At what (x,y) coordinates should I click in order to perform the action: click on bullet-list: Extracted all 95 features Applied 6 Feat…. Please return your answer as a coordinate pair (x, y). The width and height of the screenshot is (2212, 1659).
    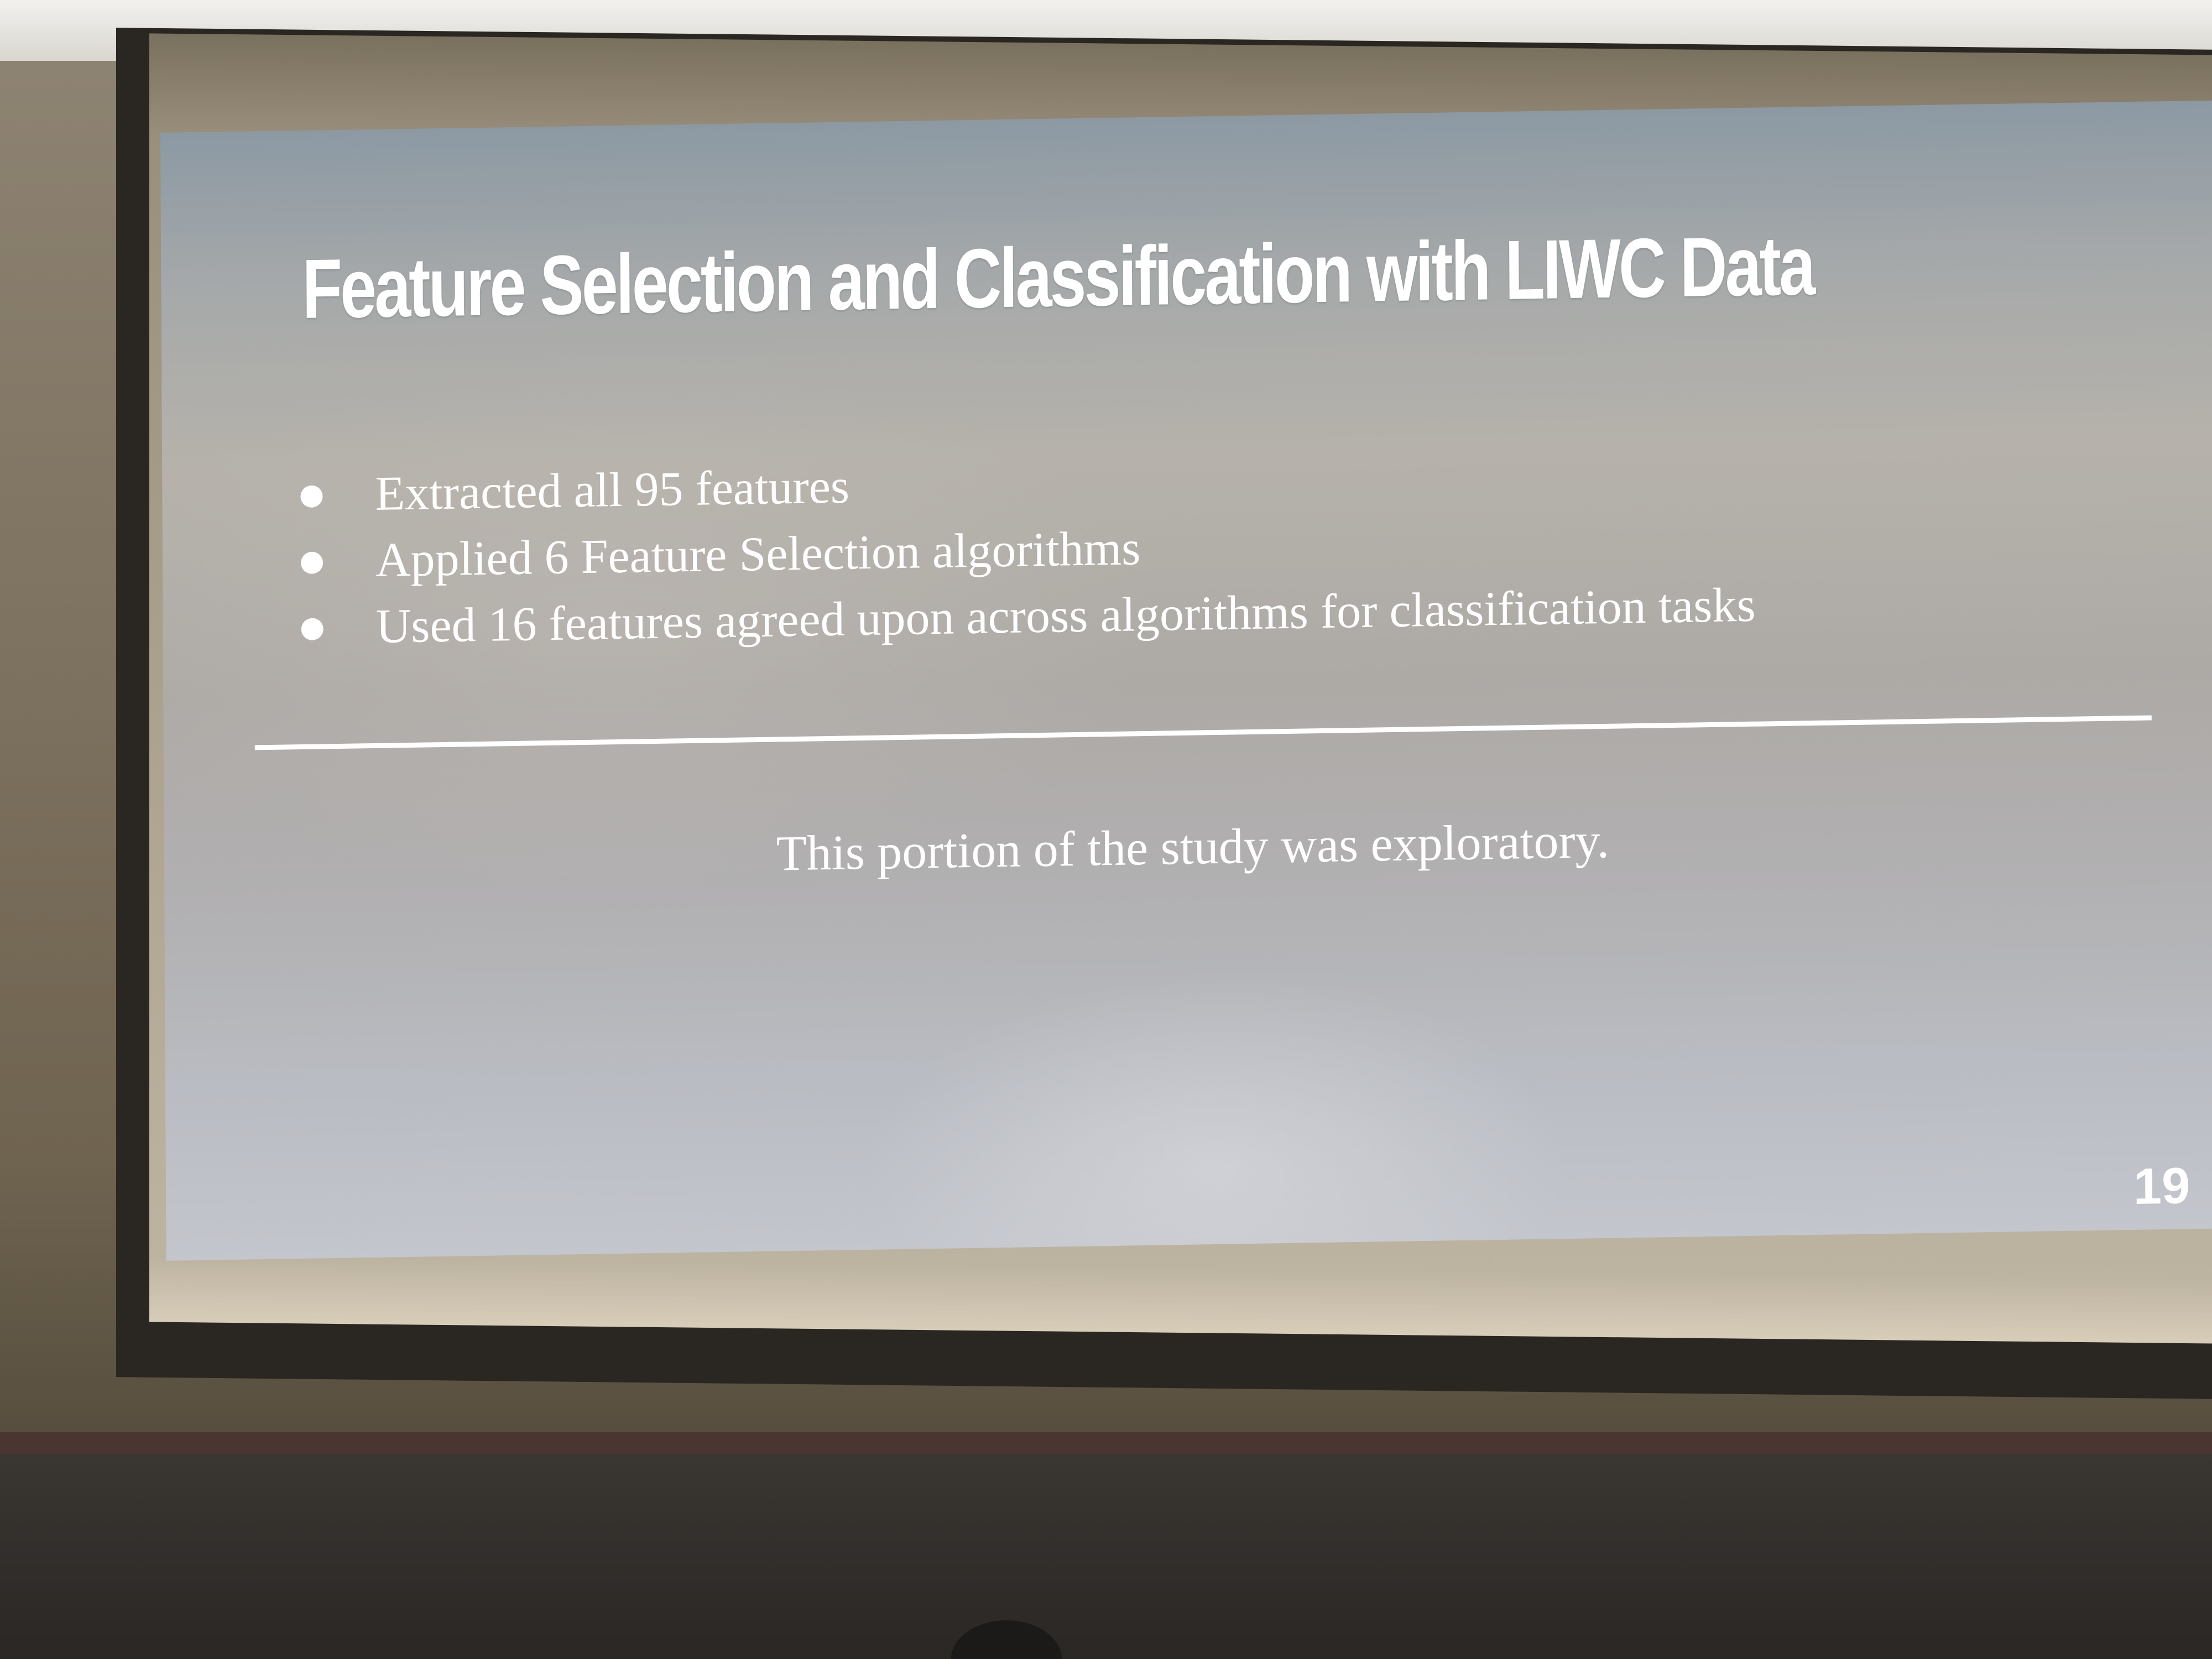
    Looking at the image, I should click on (1028, 551).